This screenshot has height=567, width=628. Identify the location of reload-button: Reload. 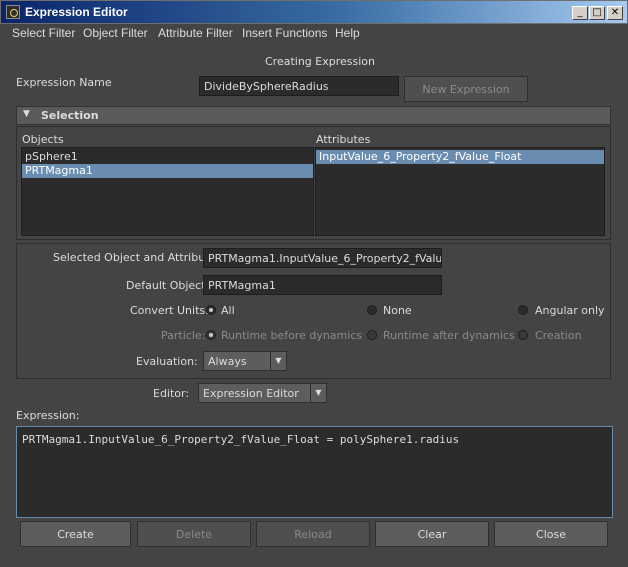
(313, 534).